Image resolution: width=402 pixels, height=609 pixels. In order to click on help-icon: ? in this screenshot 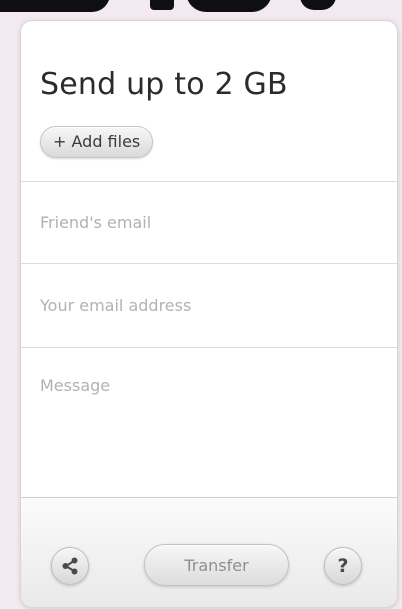, I will do `click(343, 566)`.